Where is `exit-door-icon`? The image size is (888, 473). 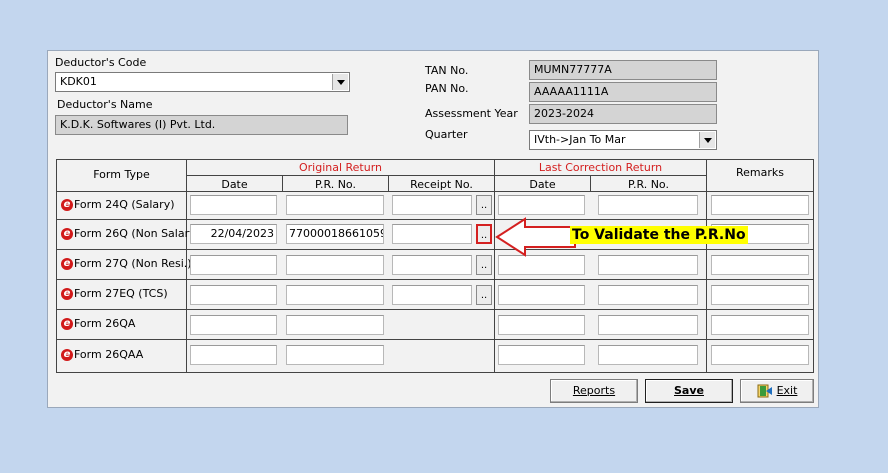
exit-door-icon is located at coordinates (764, 391).